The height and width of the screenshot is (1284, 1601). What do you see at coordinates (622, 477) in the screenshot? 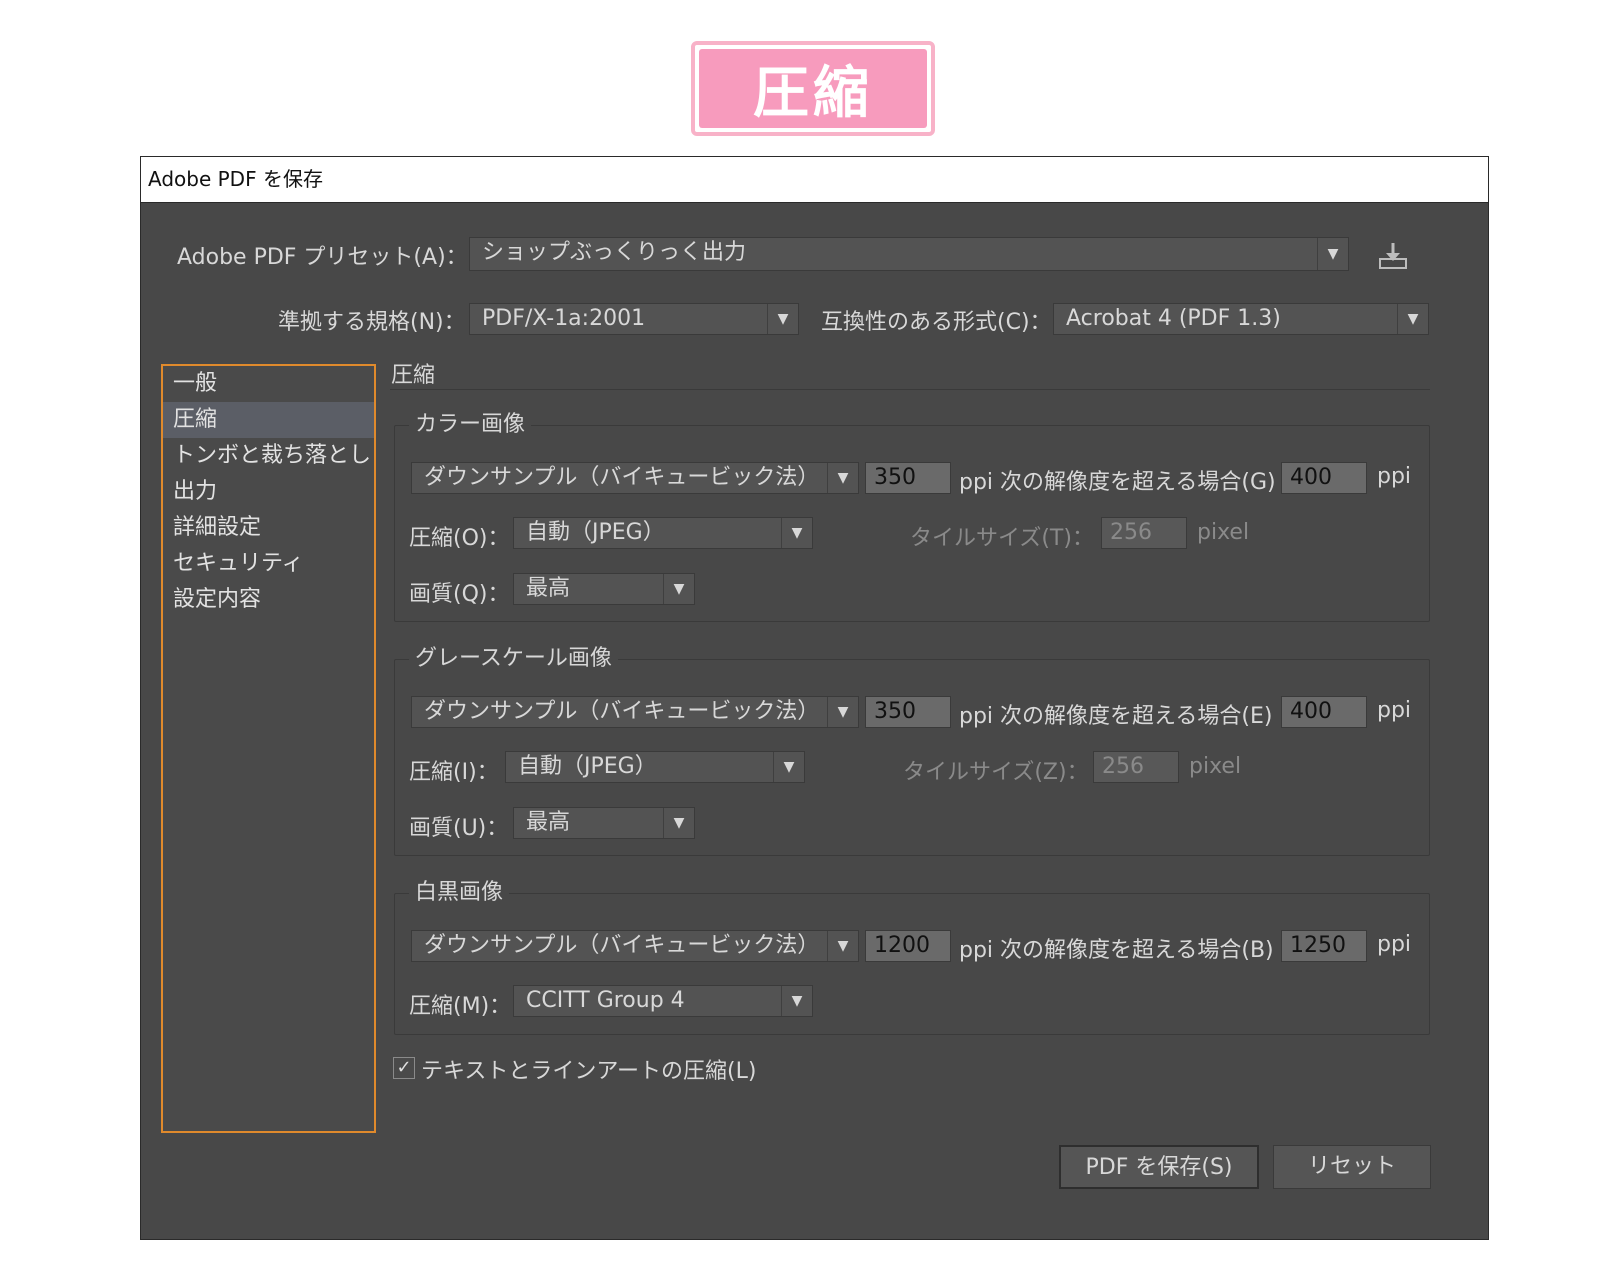
I see `color-downsample-value: ダウンサンプル（バイキュービック法）` at bounding box center [622, 477].